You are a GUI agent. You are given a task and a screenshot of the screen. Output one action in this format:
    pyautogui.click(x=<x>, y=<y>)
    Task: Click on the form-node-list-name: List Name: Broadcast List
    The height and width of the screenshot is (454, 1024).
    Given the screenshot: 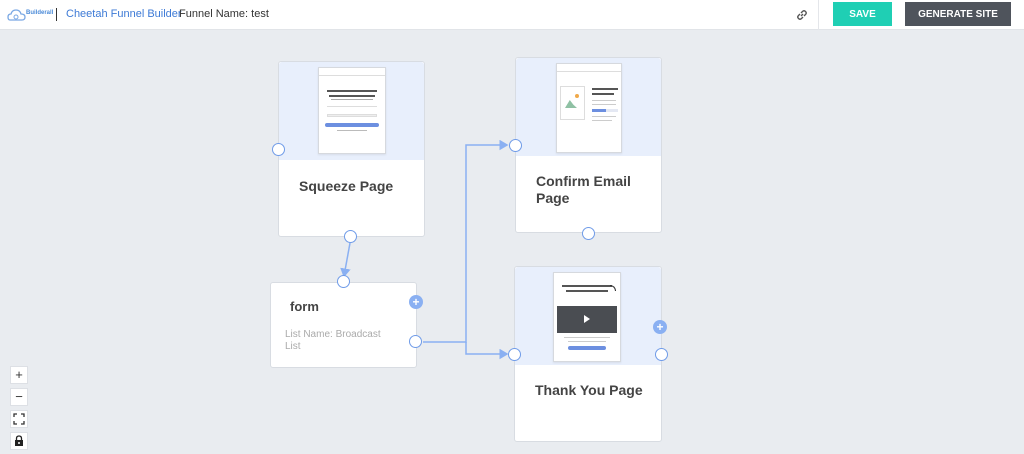 What is the action you would take?
    pyautogui.click(x=333, y=340)
    